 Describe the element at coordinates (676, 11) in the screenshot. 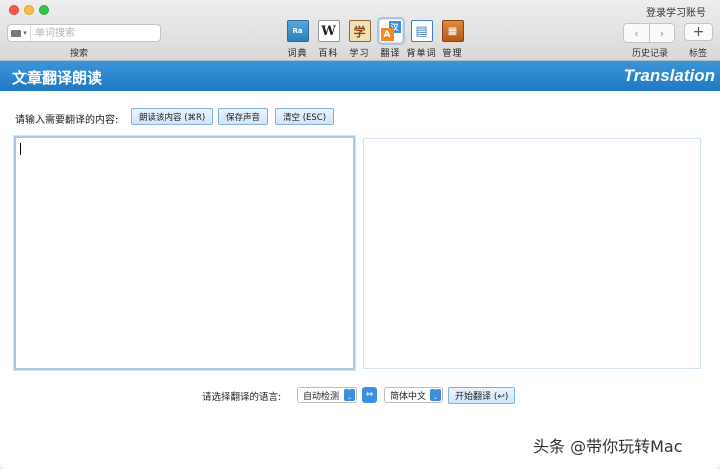

I see `login-link: 登录学习账号` at that location.